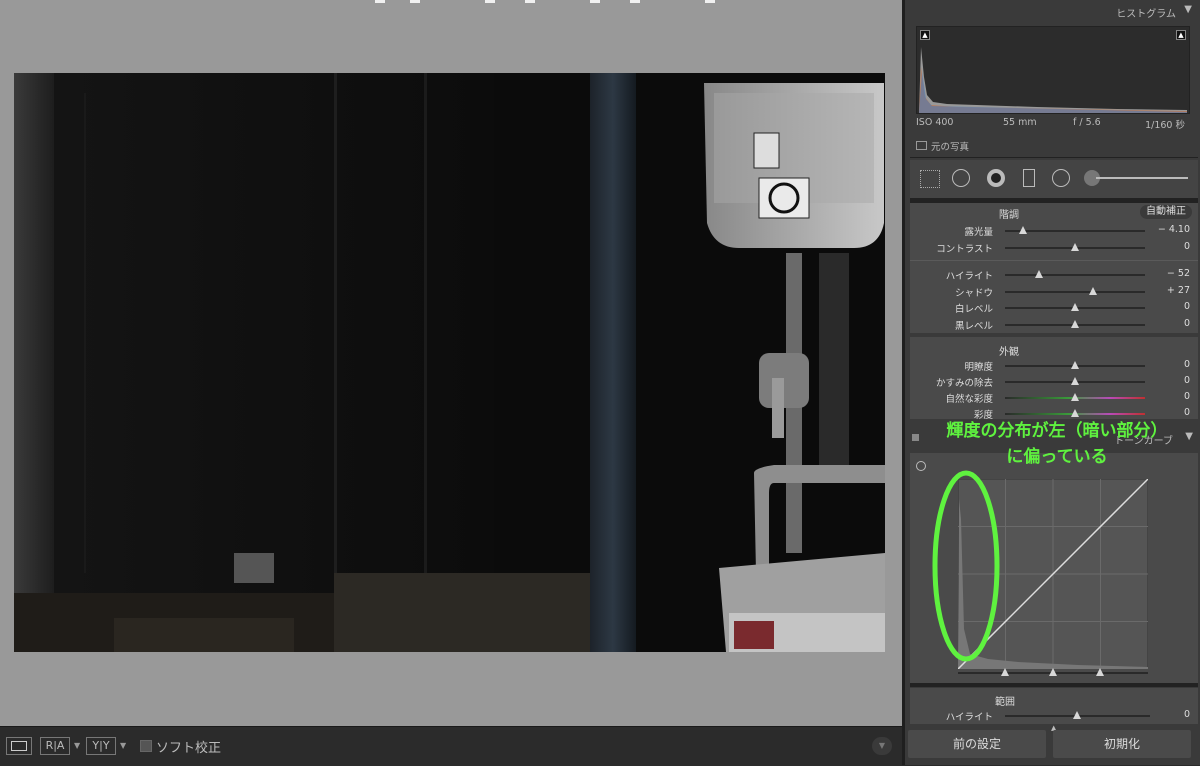 The width and height of the screenshot is (1200, 766). I want to click on annotation-text: 輝度の分布が左（暗い部分） に偏っている, so click(1056, 444).